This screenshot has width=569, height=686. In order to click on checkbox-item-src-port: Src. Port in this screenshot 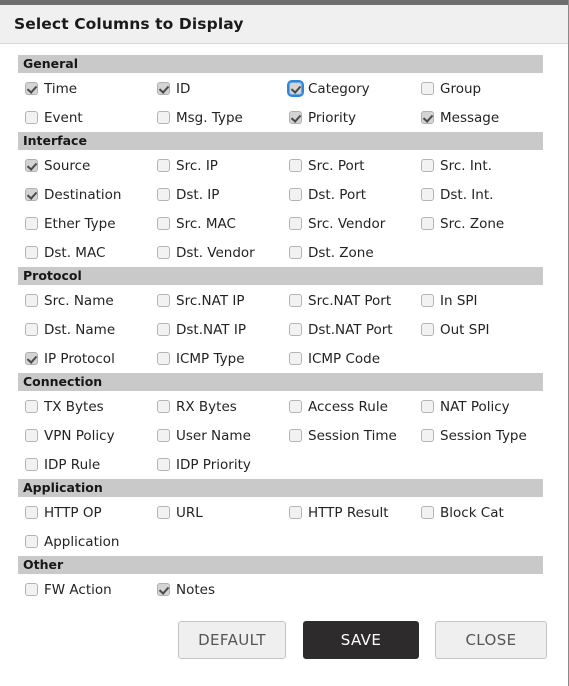, I will do `click(330, 166)`.